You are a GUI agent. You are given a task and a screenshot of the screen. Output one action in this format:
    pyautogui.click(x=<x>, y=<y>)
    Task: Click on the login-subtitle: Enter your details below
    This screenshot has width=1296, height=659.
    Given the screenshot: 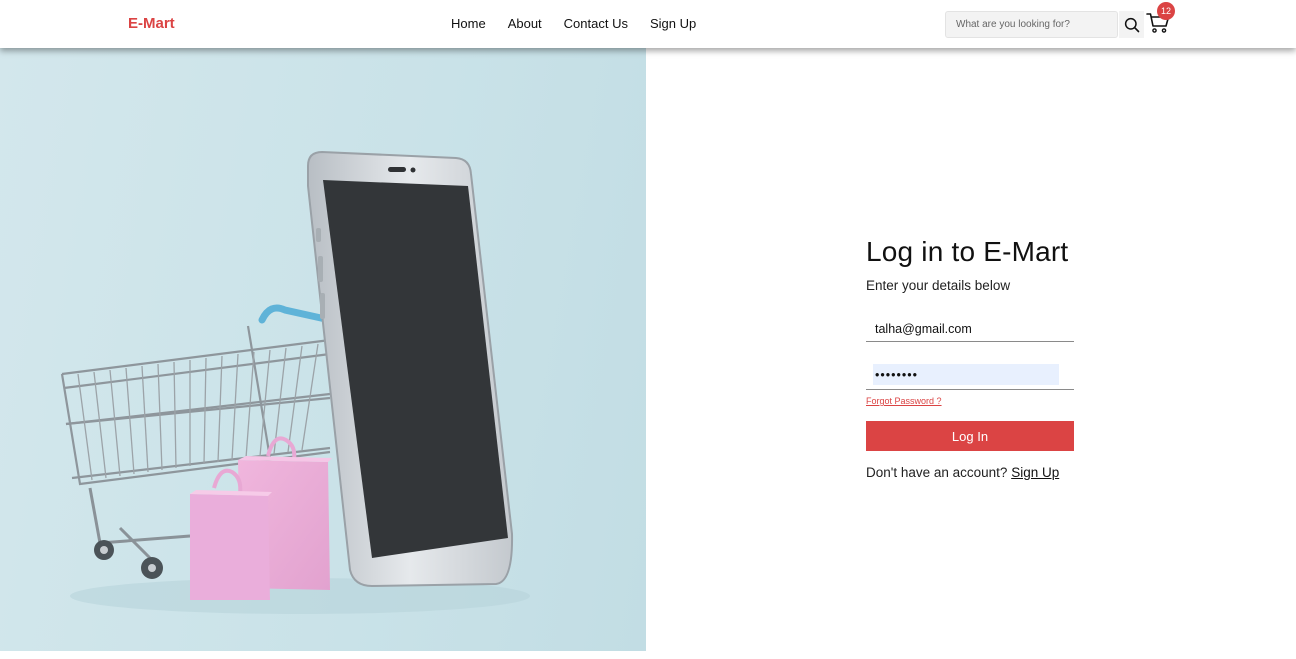 What is the action you would take?
    pyautogui.click(x=938, y=285)
    